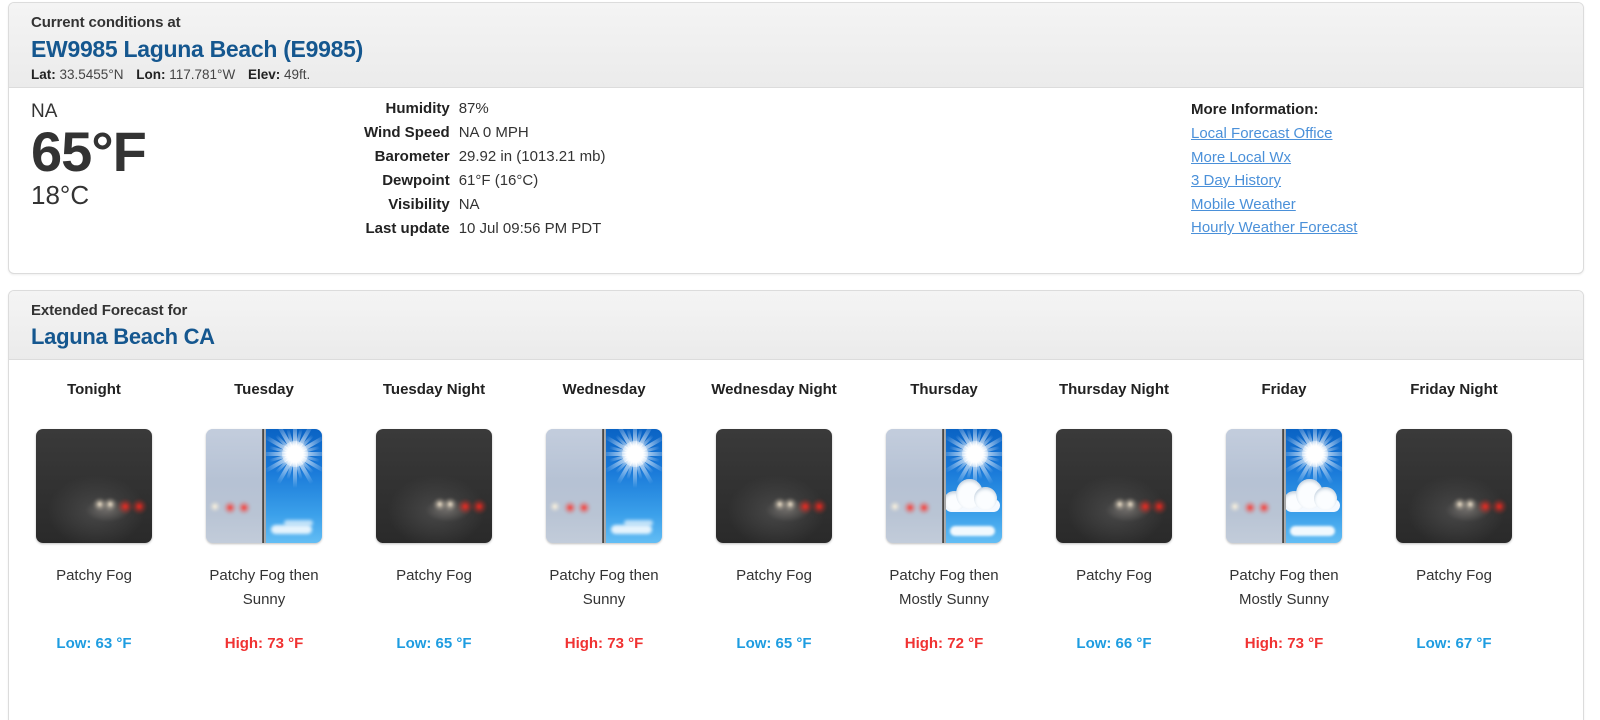 The width and height of the screenshot is (1600, 720). I want to click on forecast-period-day: Tonight, so click(94, 389).